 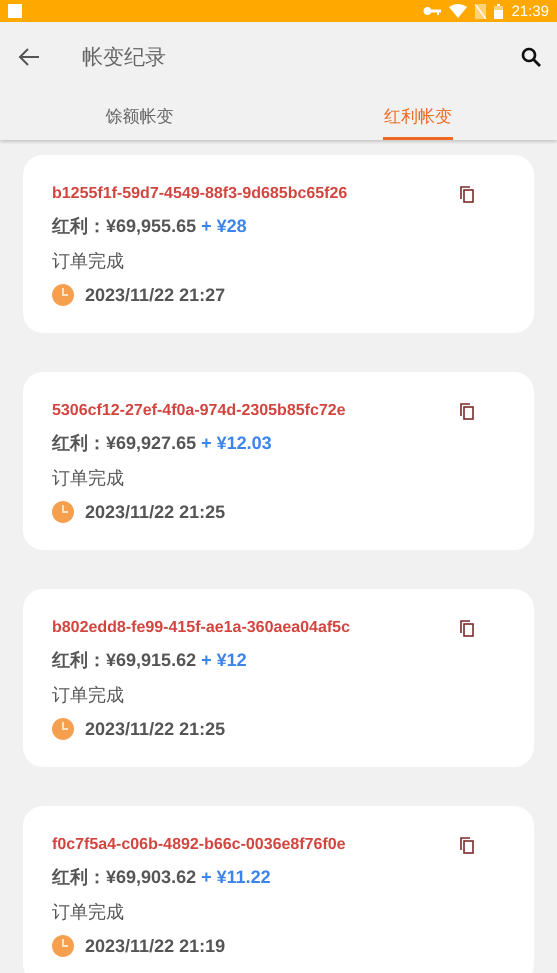 What do you see at coordinates (530, 11) in the screenshot?
I see `clock-time: 21:39` at bounding box center [530, 11].